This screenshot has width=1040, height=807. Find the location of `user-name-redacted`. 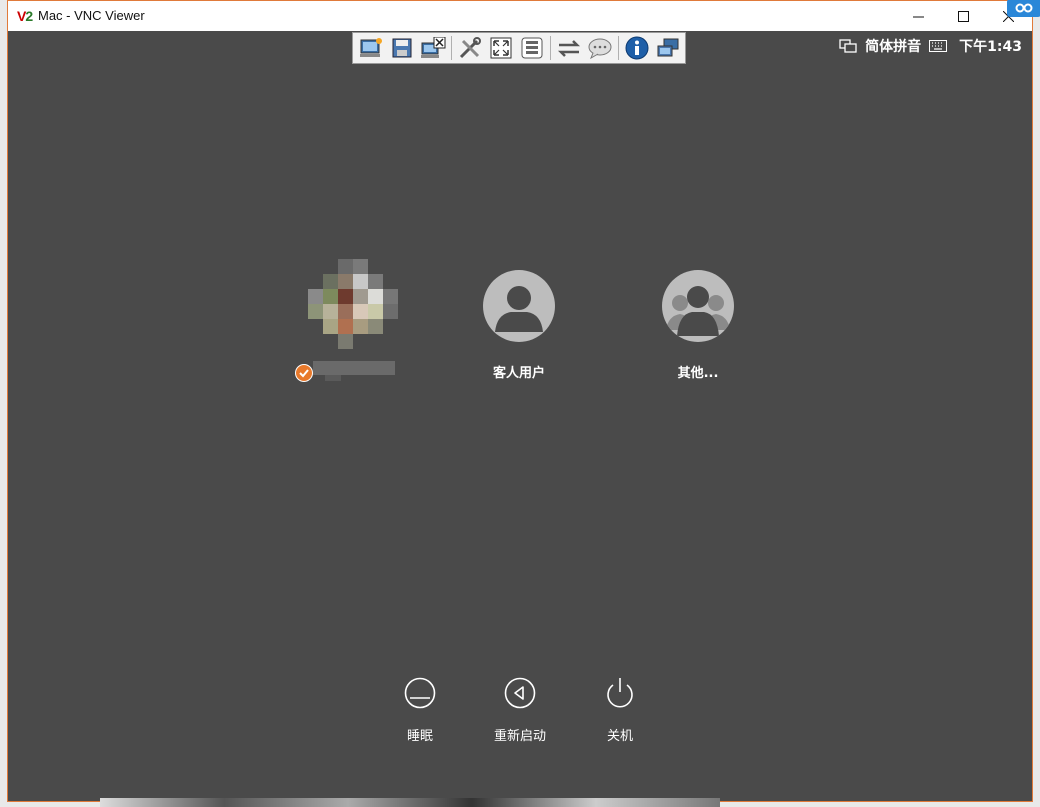

user-name-redacted is located at coordinates (354, 368).